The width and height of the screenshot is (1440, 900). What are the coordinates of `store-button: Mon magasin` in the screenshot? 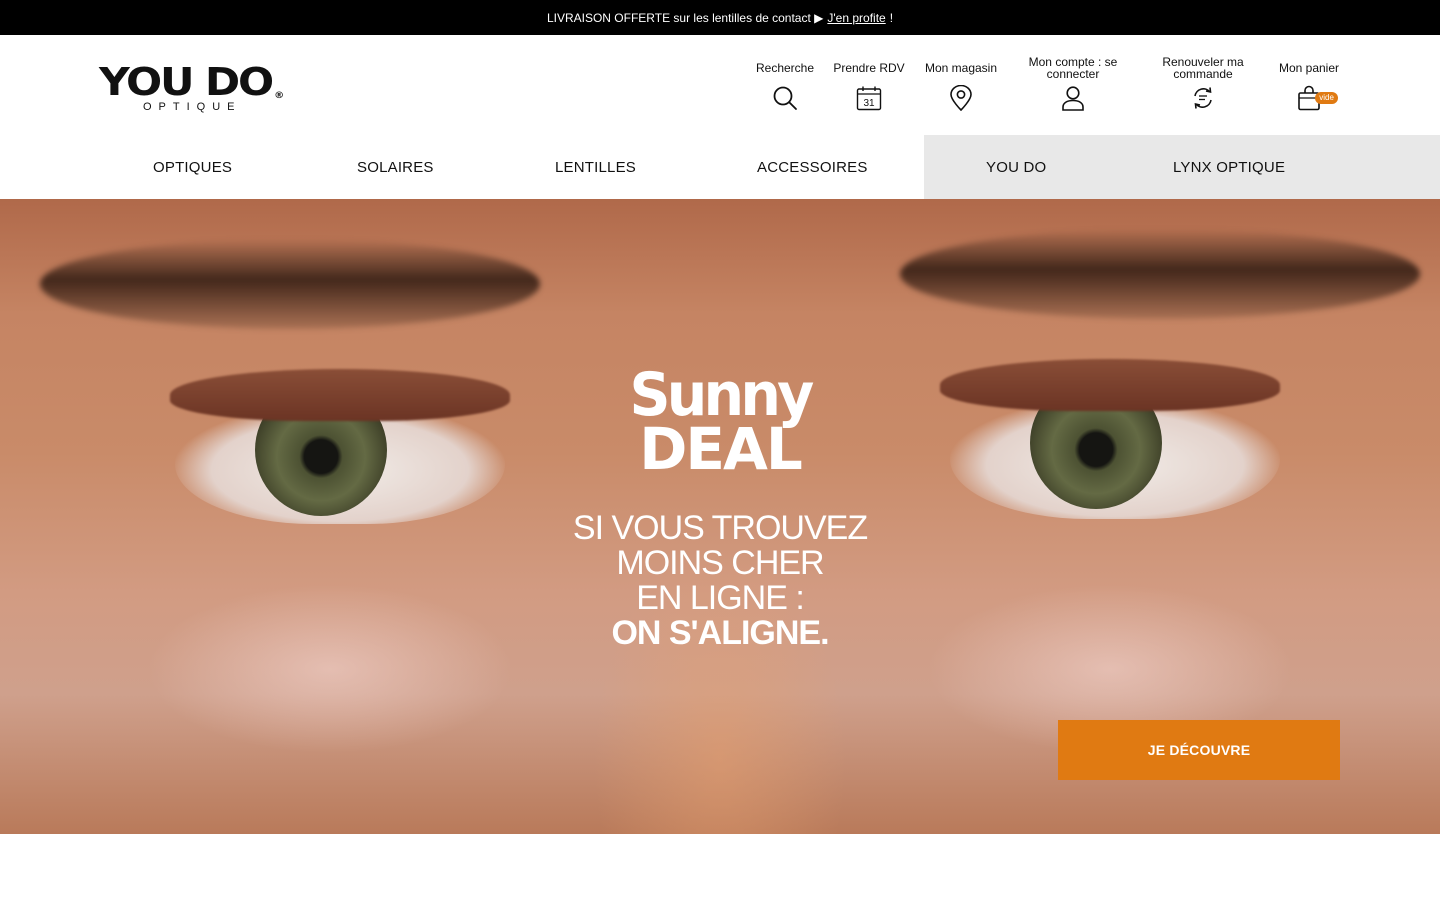 It's located at (961, 87).